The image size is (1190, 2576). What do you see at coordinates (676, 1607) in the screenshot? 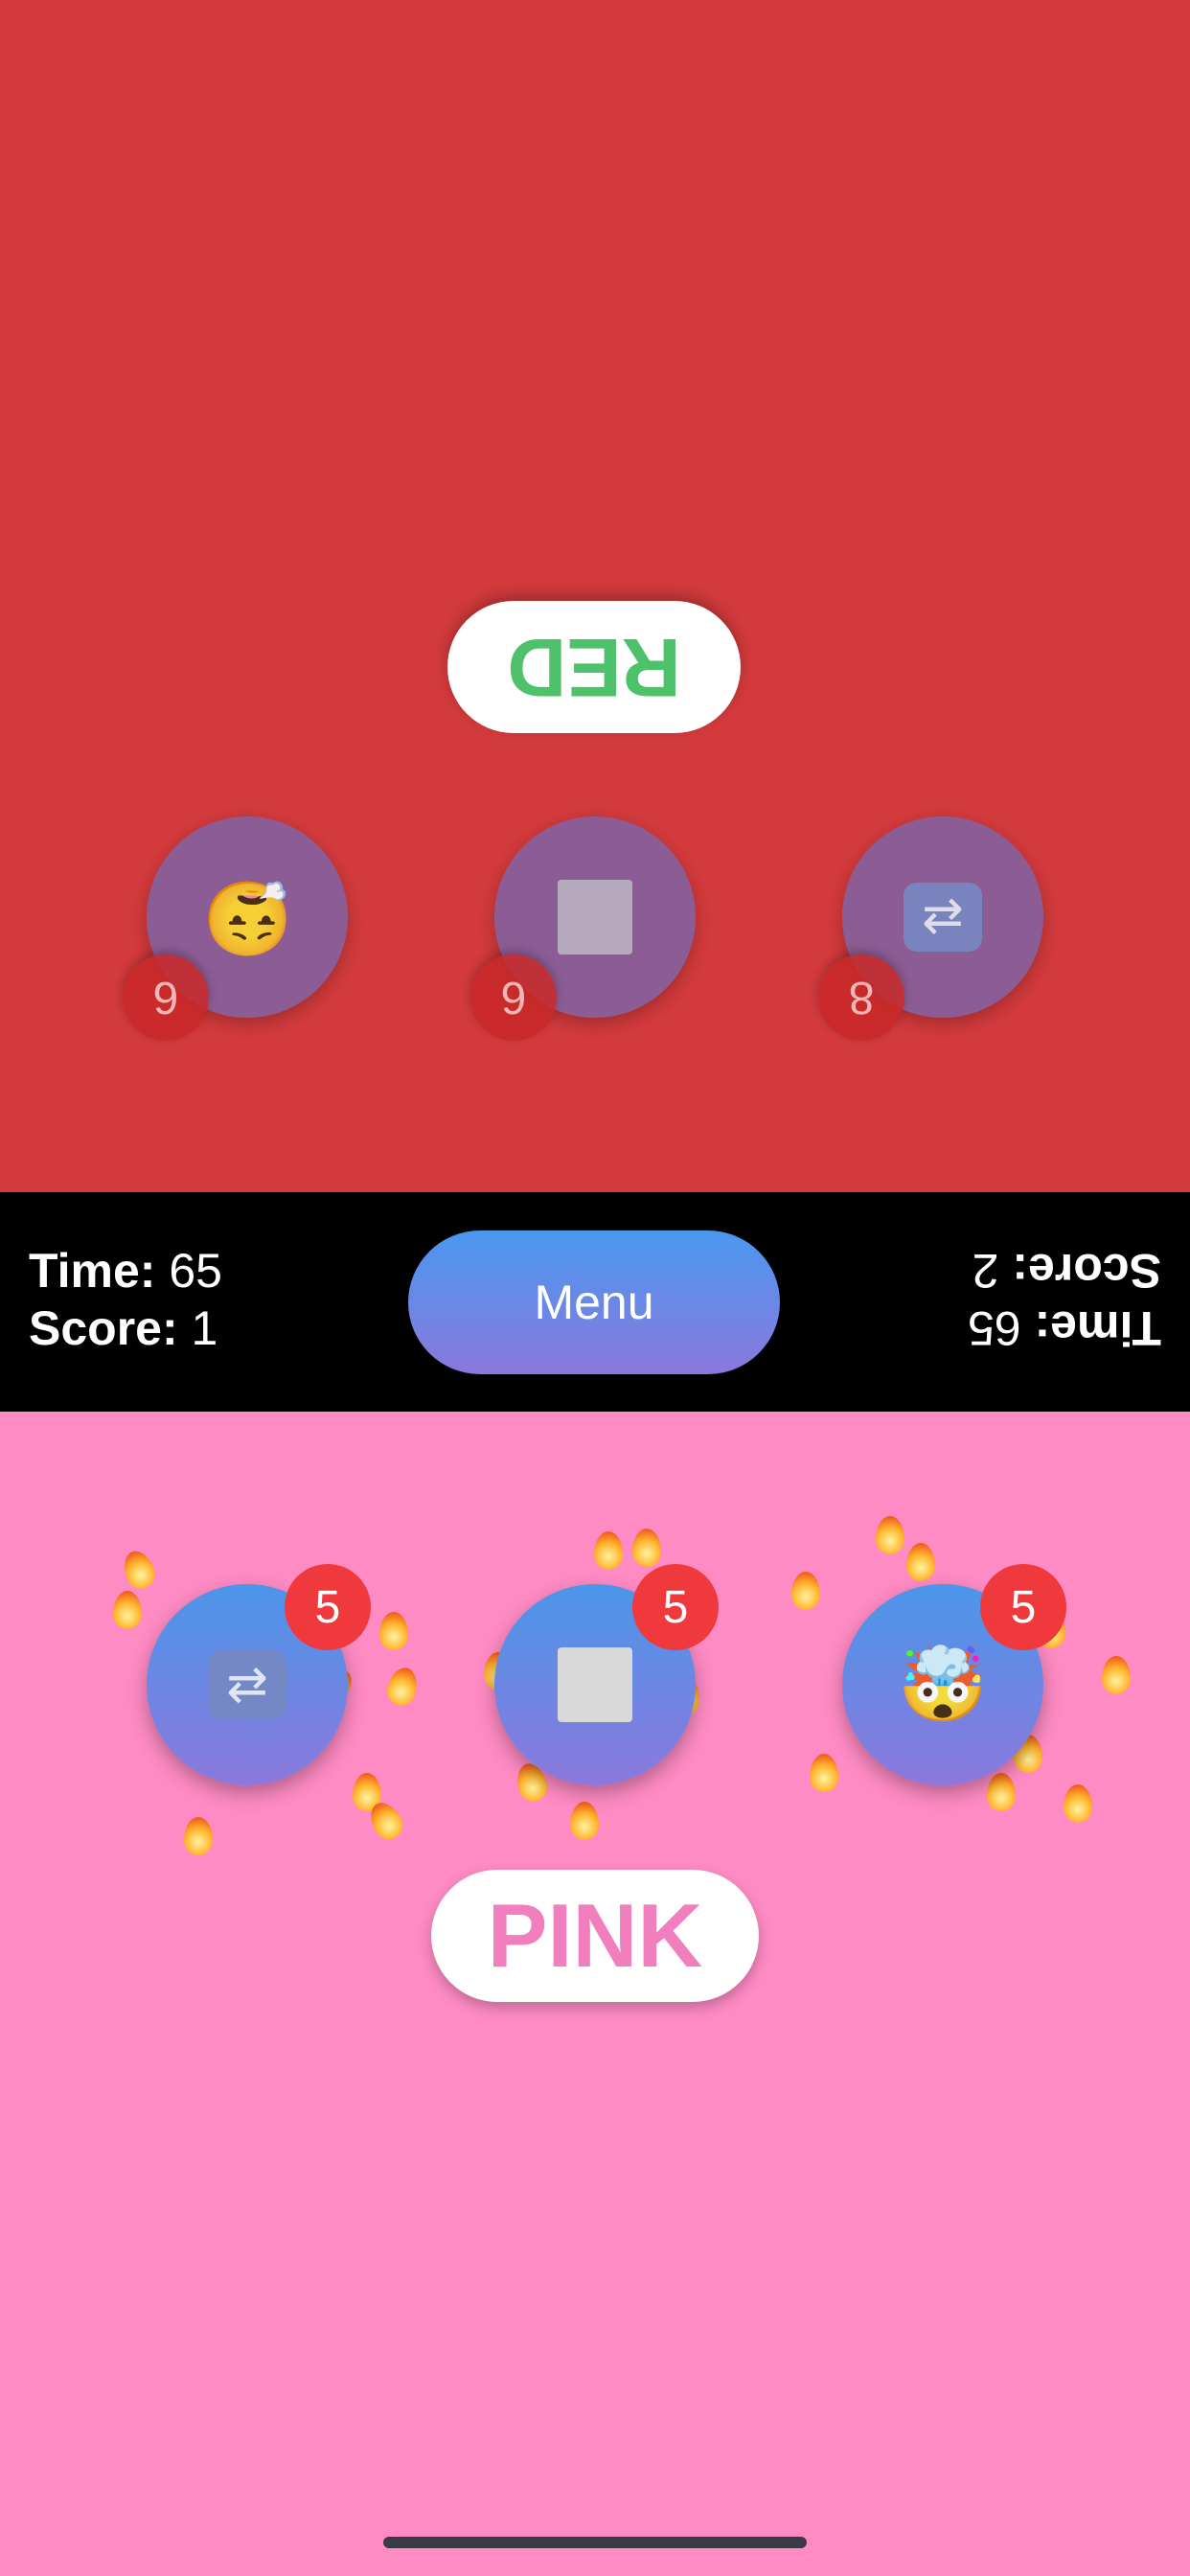
I see `bottom-power-count-2: 5` at bounding box center [676, 1607].